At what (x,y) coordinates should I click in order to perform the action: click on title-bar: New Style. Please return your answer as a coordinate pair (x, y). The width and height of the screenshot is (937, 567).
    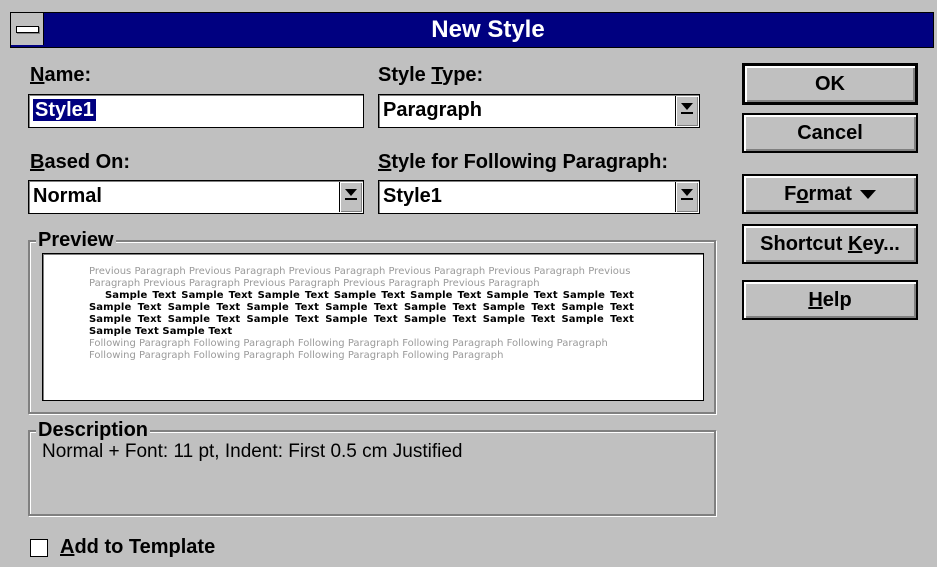
    Looking at the image, I should click on (472, 30).